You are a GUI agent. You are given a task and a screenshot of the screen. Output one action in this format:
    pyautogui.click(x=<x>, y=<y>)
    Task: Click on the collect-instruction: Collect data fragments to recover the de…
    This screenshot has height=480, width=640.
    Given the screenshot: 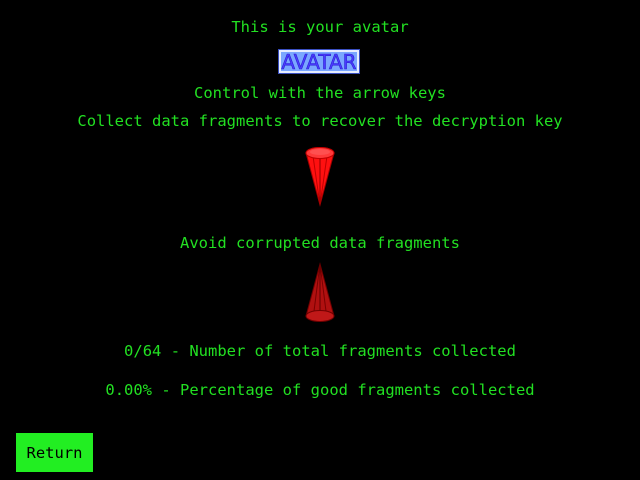 What is the action you would take?
    pyautogui.click(x=320, y=121)
    